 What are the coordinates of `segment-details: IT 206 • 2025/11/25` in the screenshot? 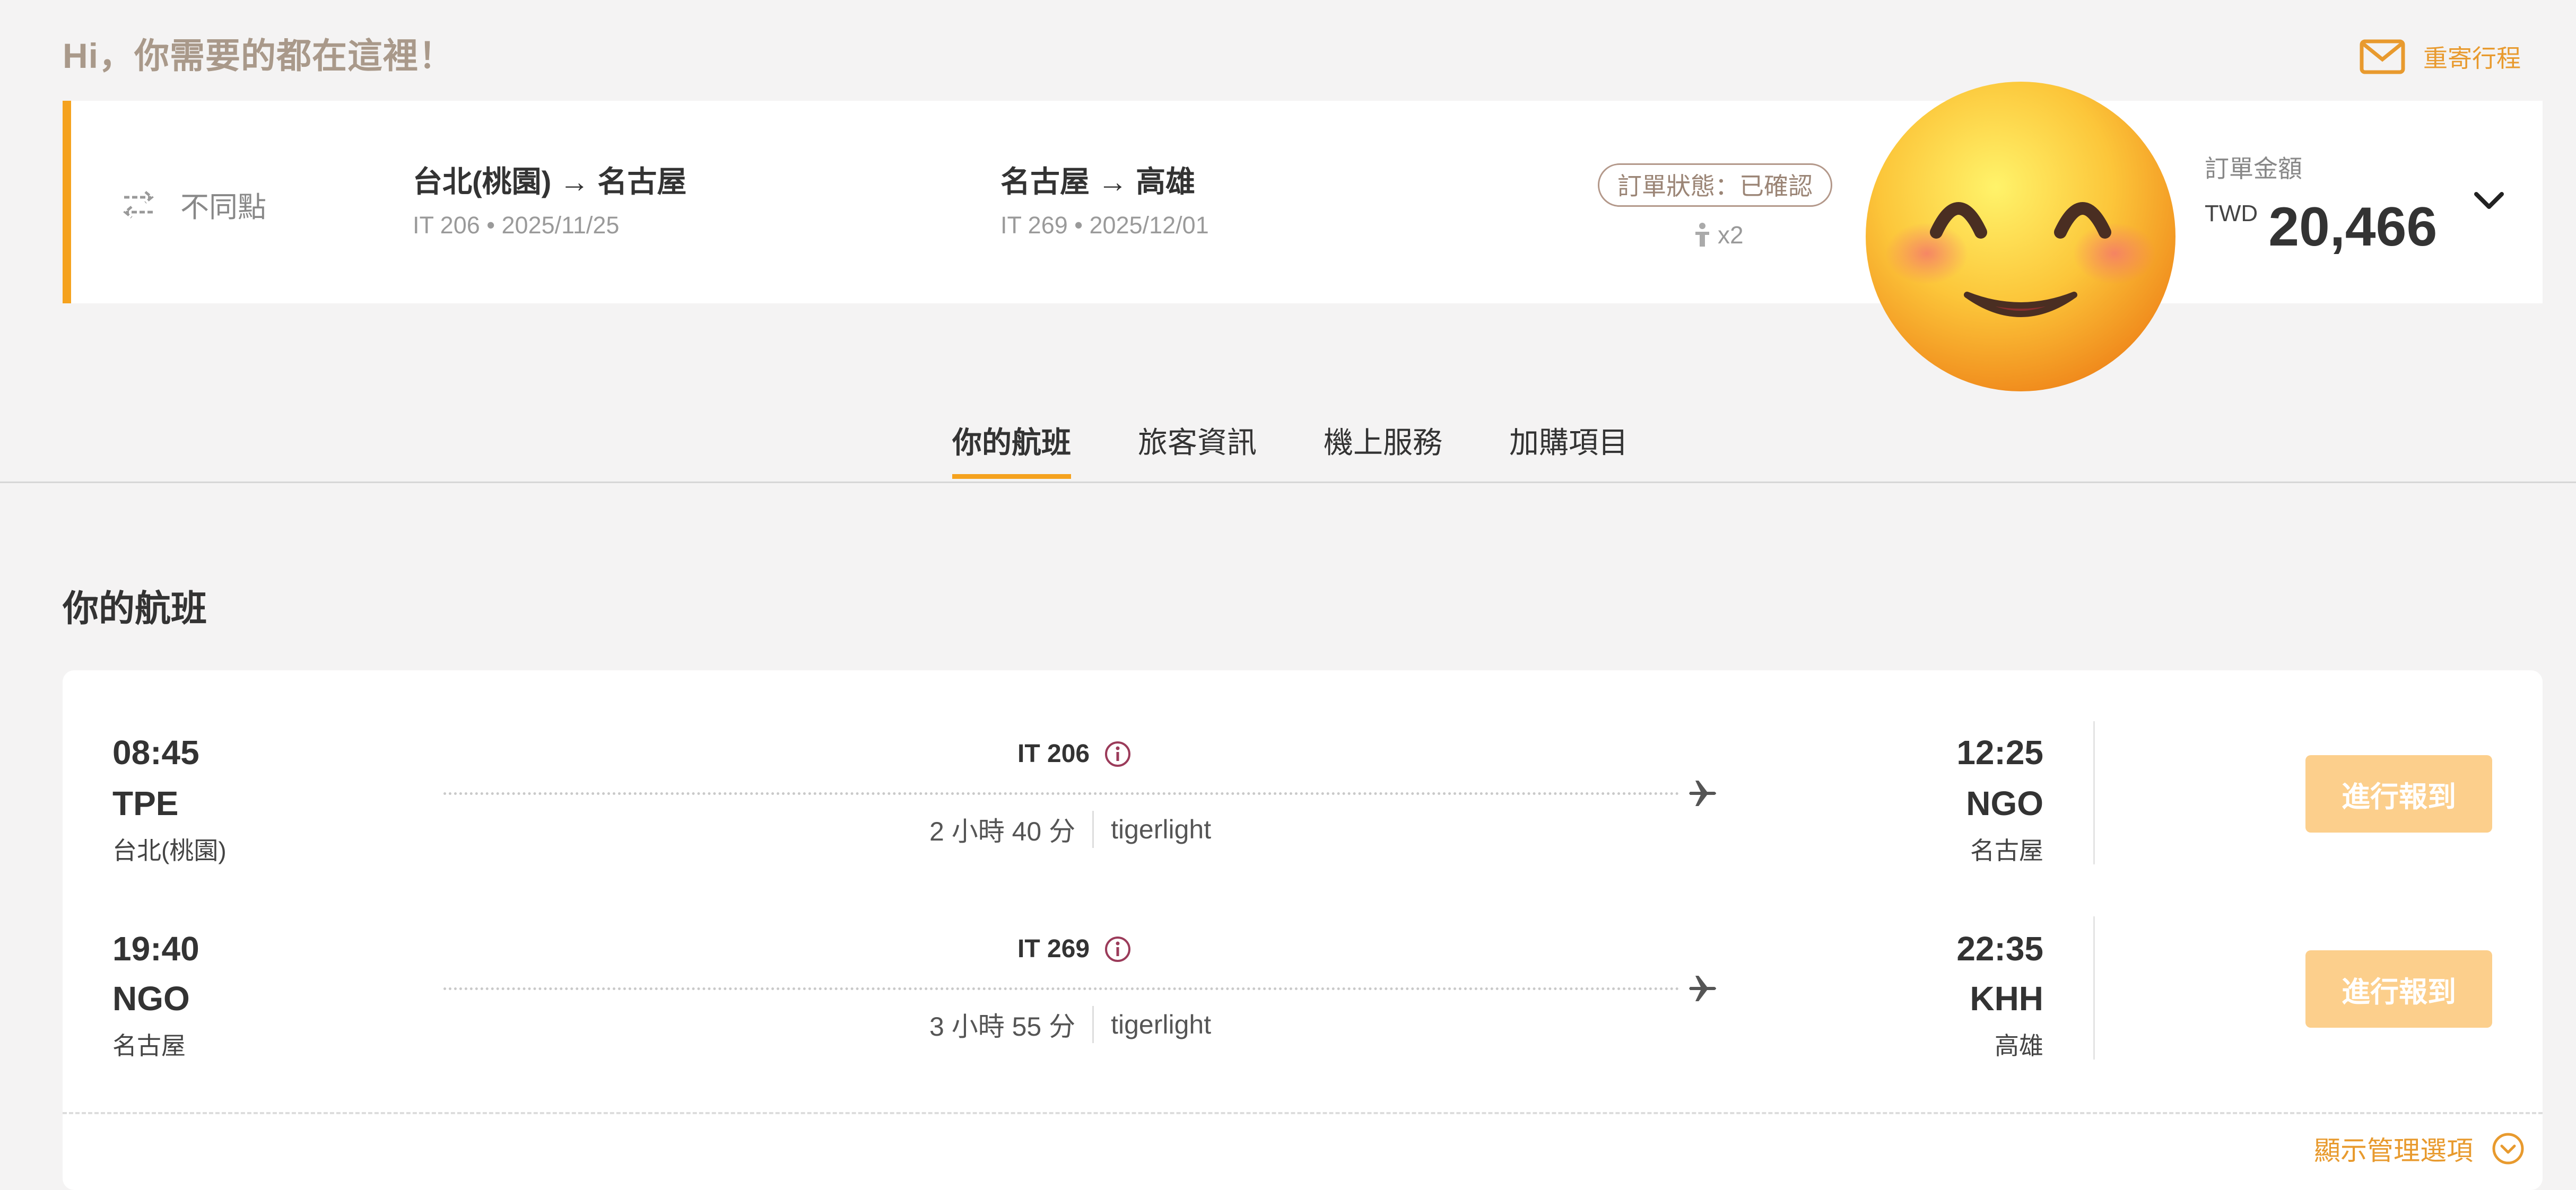 It's located at (517, 225).